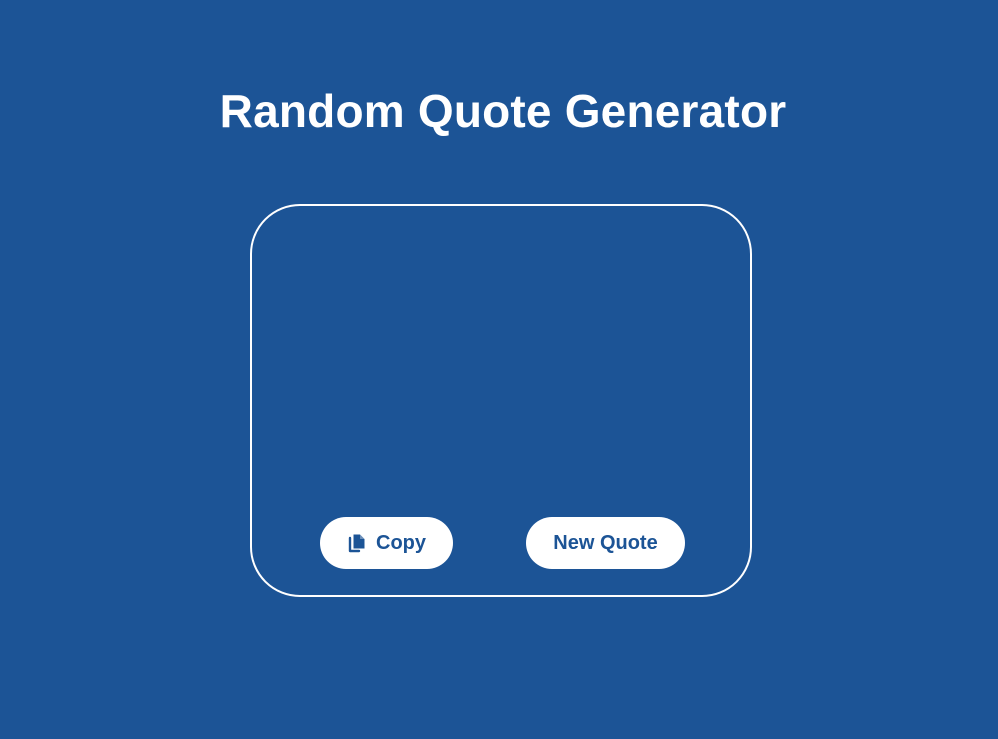 This screenshot has width=998, height=739. I want to click on new-quote-button-label: New Quote, so click(605, 542).